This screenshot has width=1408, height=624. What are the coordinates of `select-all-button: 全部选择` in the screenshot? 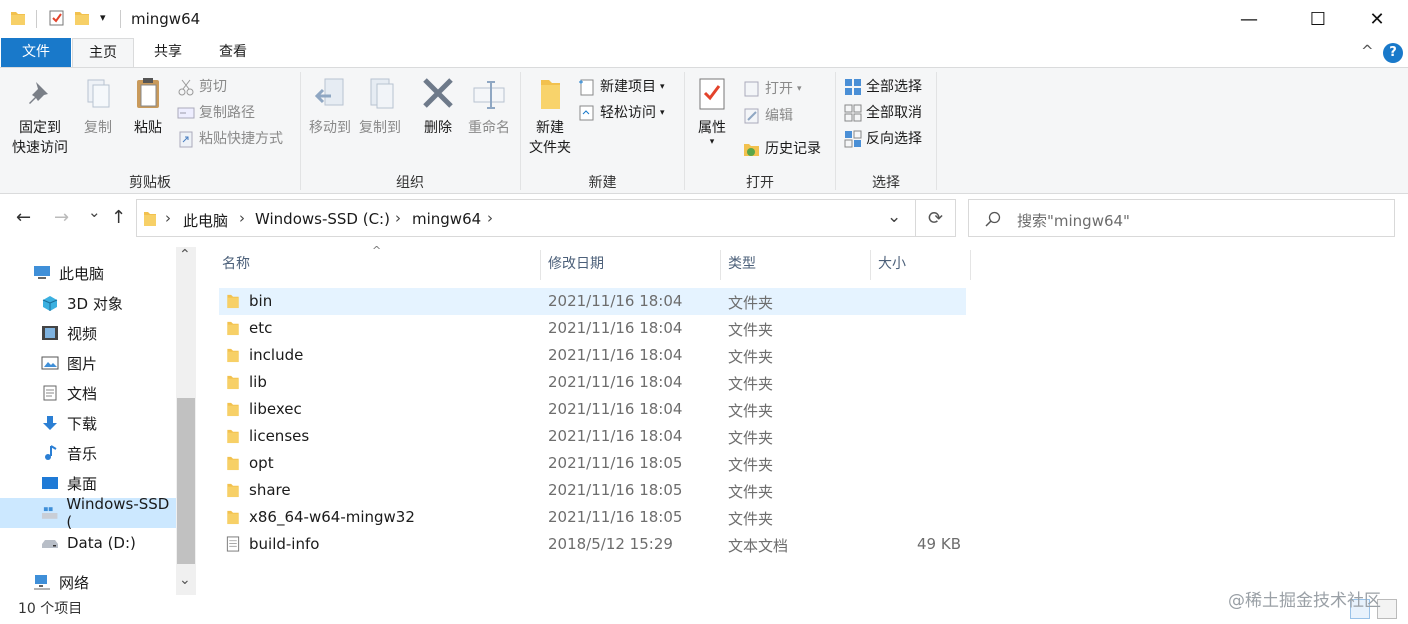 It's located at (883, 87).